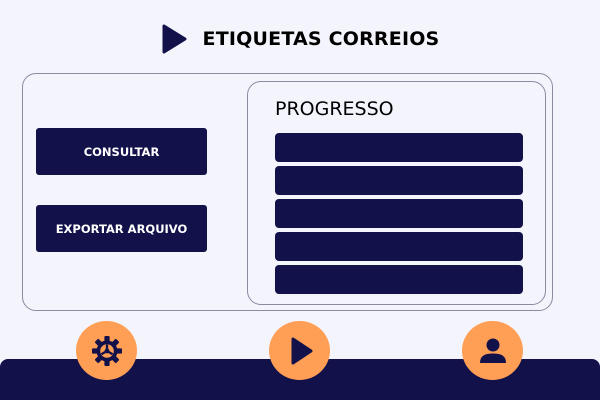 The width and height of the screenshot is (600, 400). Describe the element at coordinates (334, 109) in the screenshot. I see `progress-title: PROGRESSO` at that location.